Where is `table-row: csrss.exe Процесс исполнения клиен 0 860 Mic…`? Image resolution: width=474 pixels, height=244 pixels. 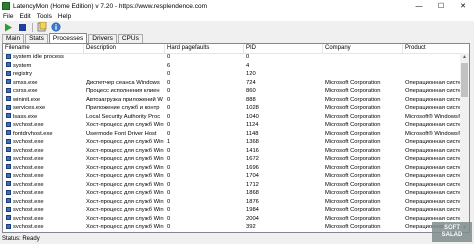
table-row: csrss.exe Процесс исполнения клиен 0 860 Mic… is located at coordinates (232, 91).